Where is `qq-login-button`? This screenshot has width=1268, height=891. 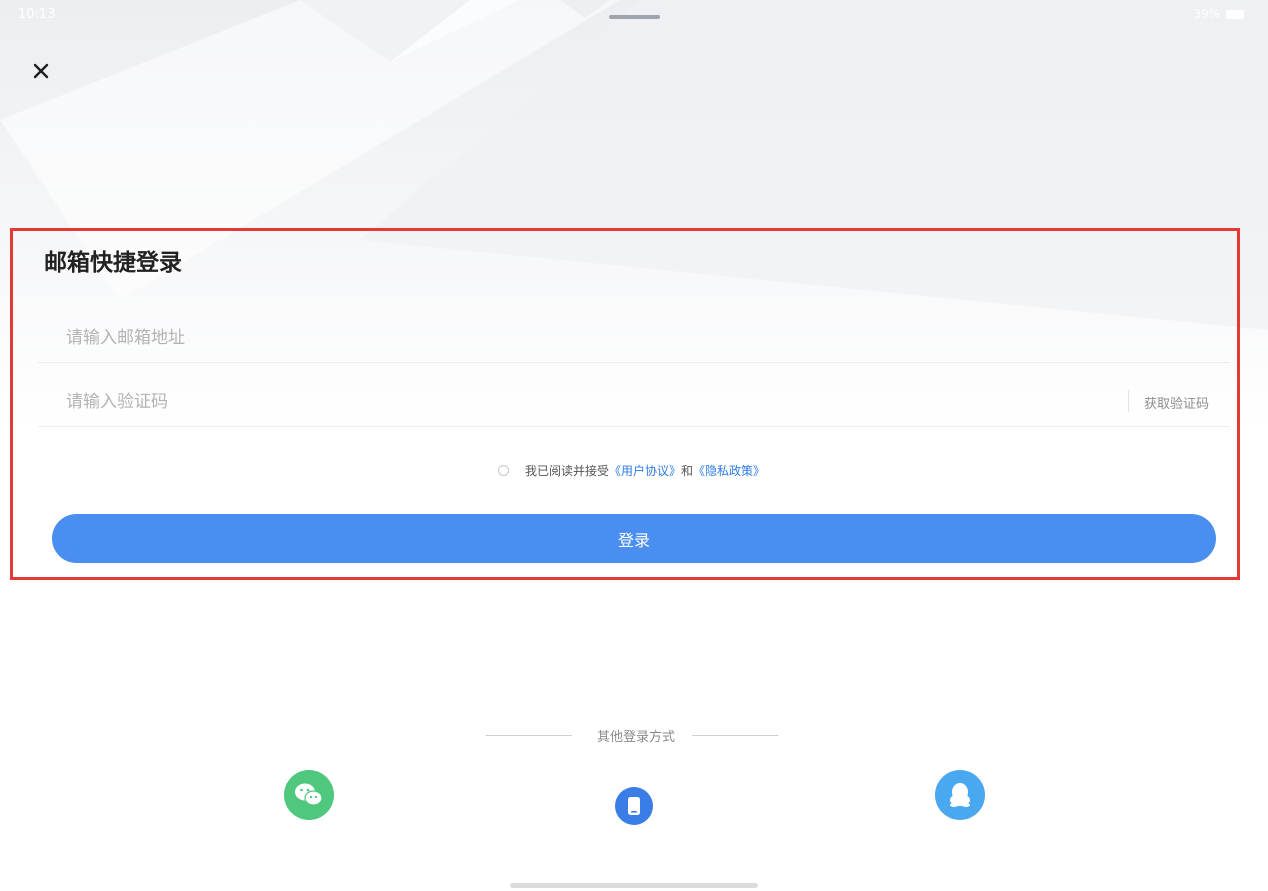
qq-login-button is located at coordinates (960, 795).